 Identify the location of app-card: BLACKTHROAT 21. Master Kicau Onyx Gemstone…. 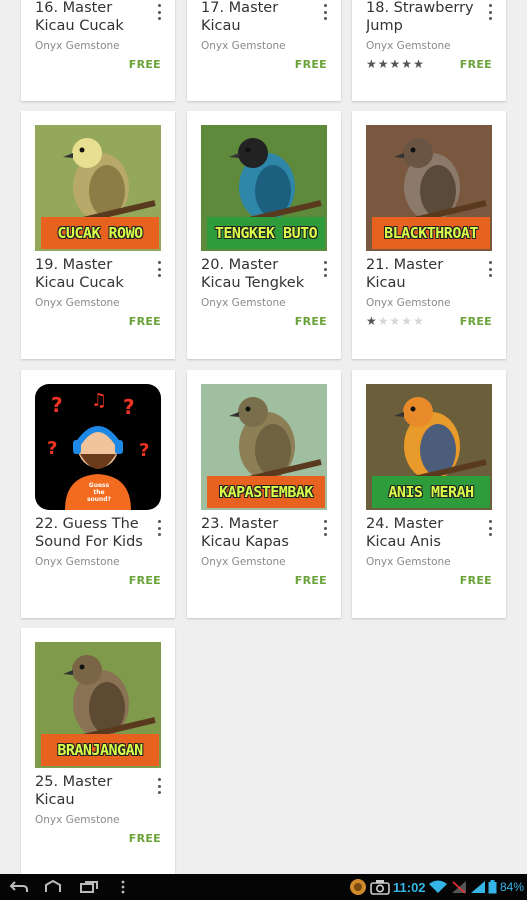
(429, 235).